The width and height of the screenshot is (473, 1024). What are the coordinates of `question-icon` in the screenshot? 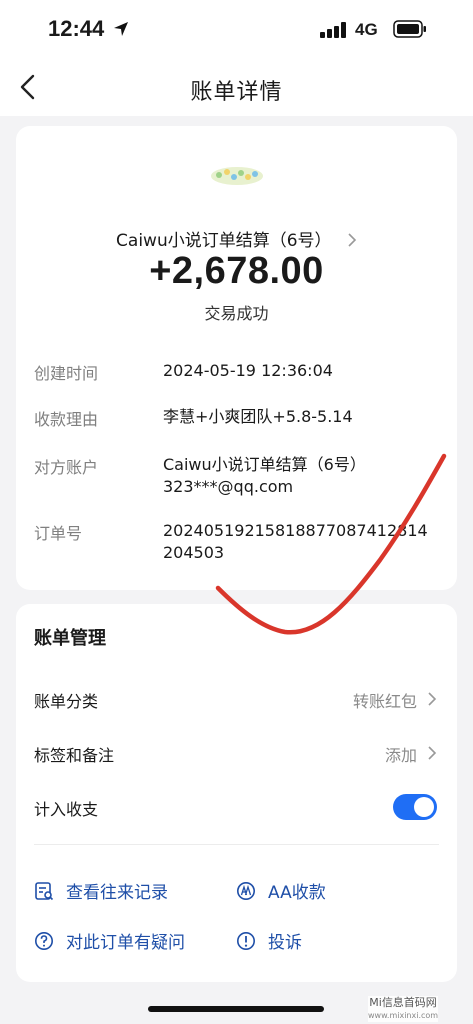 It's located at (44, 940).